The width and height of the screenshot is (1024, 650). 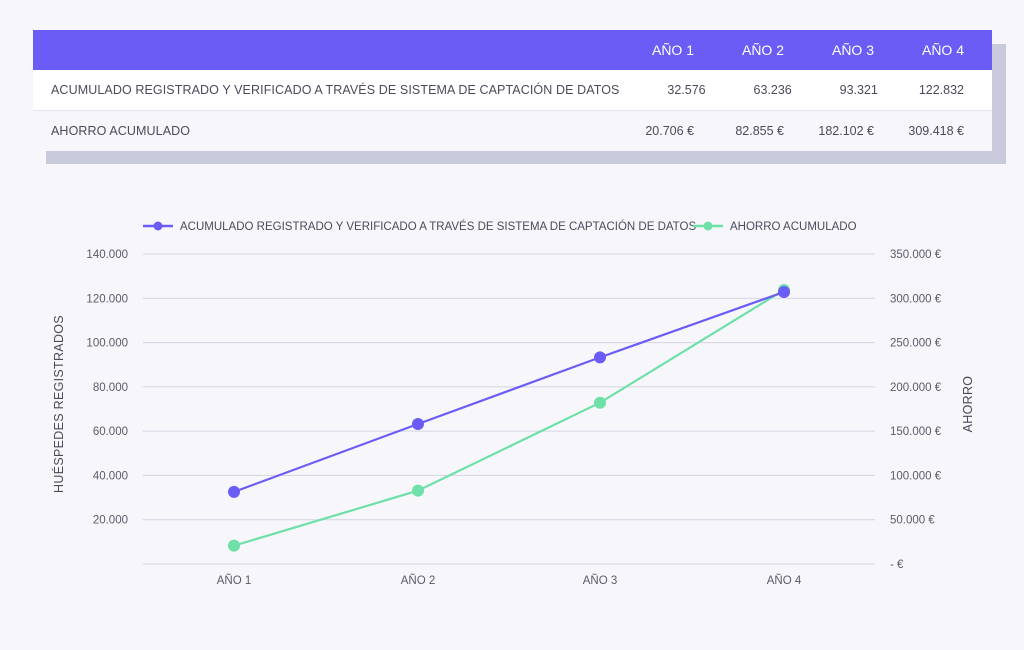 What do you see at coordinates (58, 404) in the screenshot?
I see `y-left-axis-title: HUÉSPEDES REGISTRADOS` at bounding box center [58, 404].